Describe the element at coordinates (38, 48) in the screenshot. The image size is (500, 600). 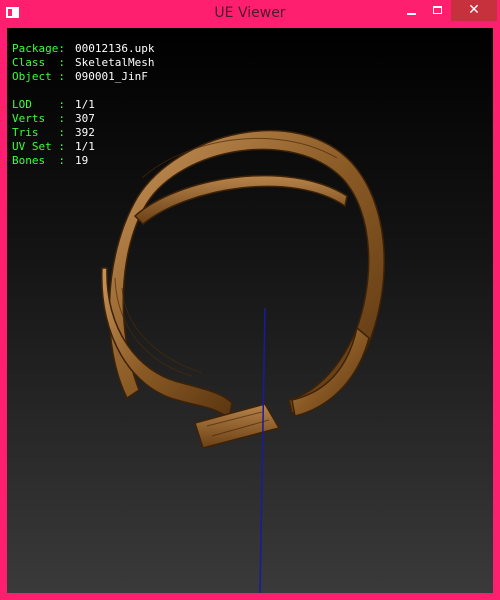
I see `package-label: Package:` at that location.